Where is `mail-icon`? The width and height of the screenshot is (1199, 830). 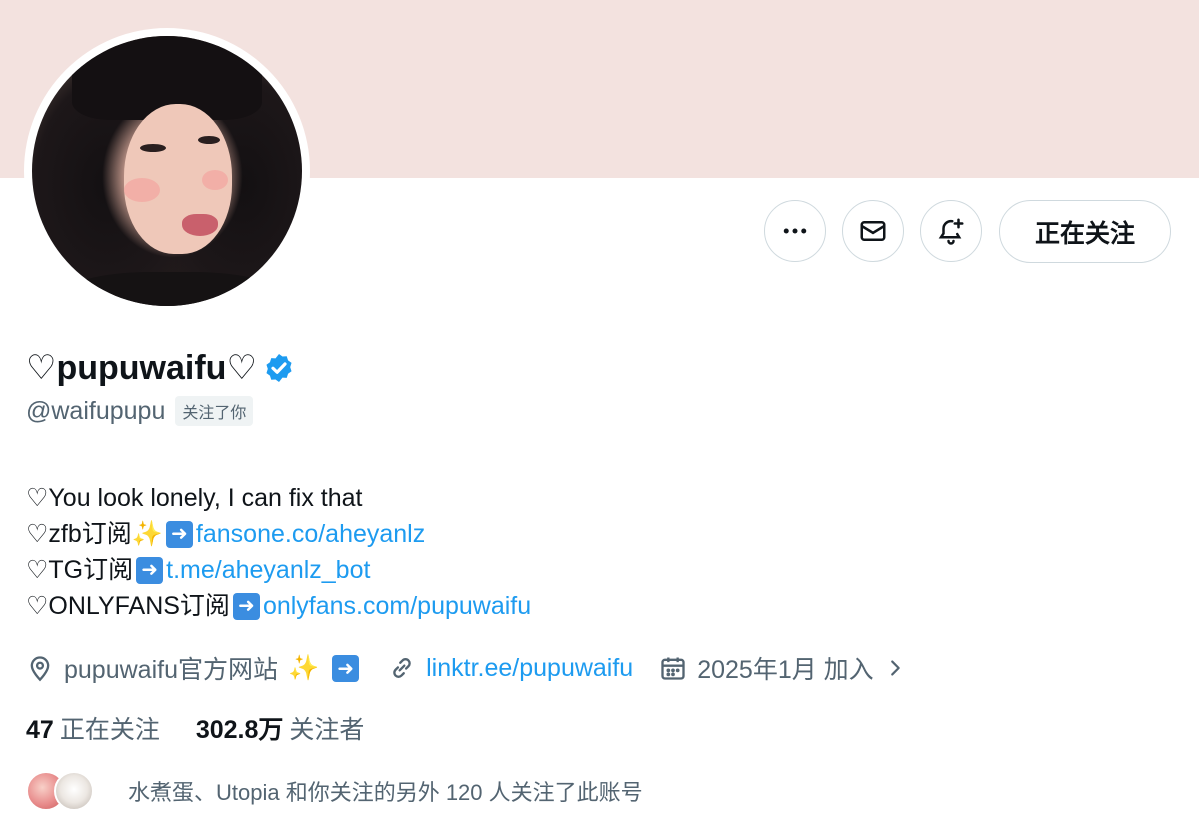 mail-icon is located at coordinates (873, 231).